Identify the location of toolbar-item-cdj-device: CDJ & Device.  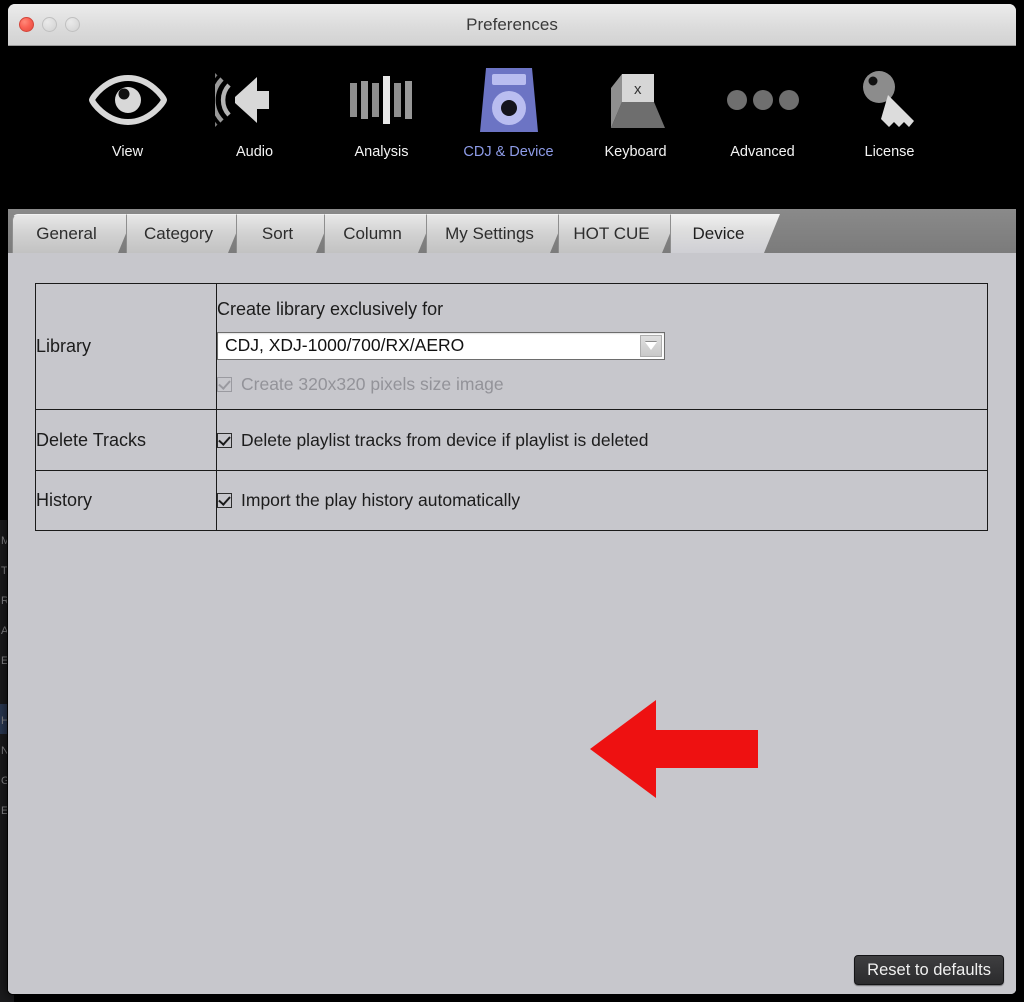
(508, 112).